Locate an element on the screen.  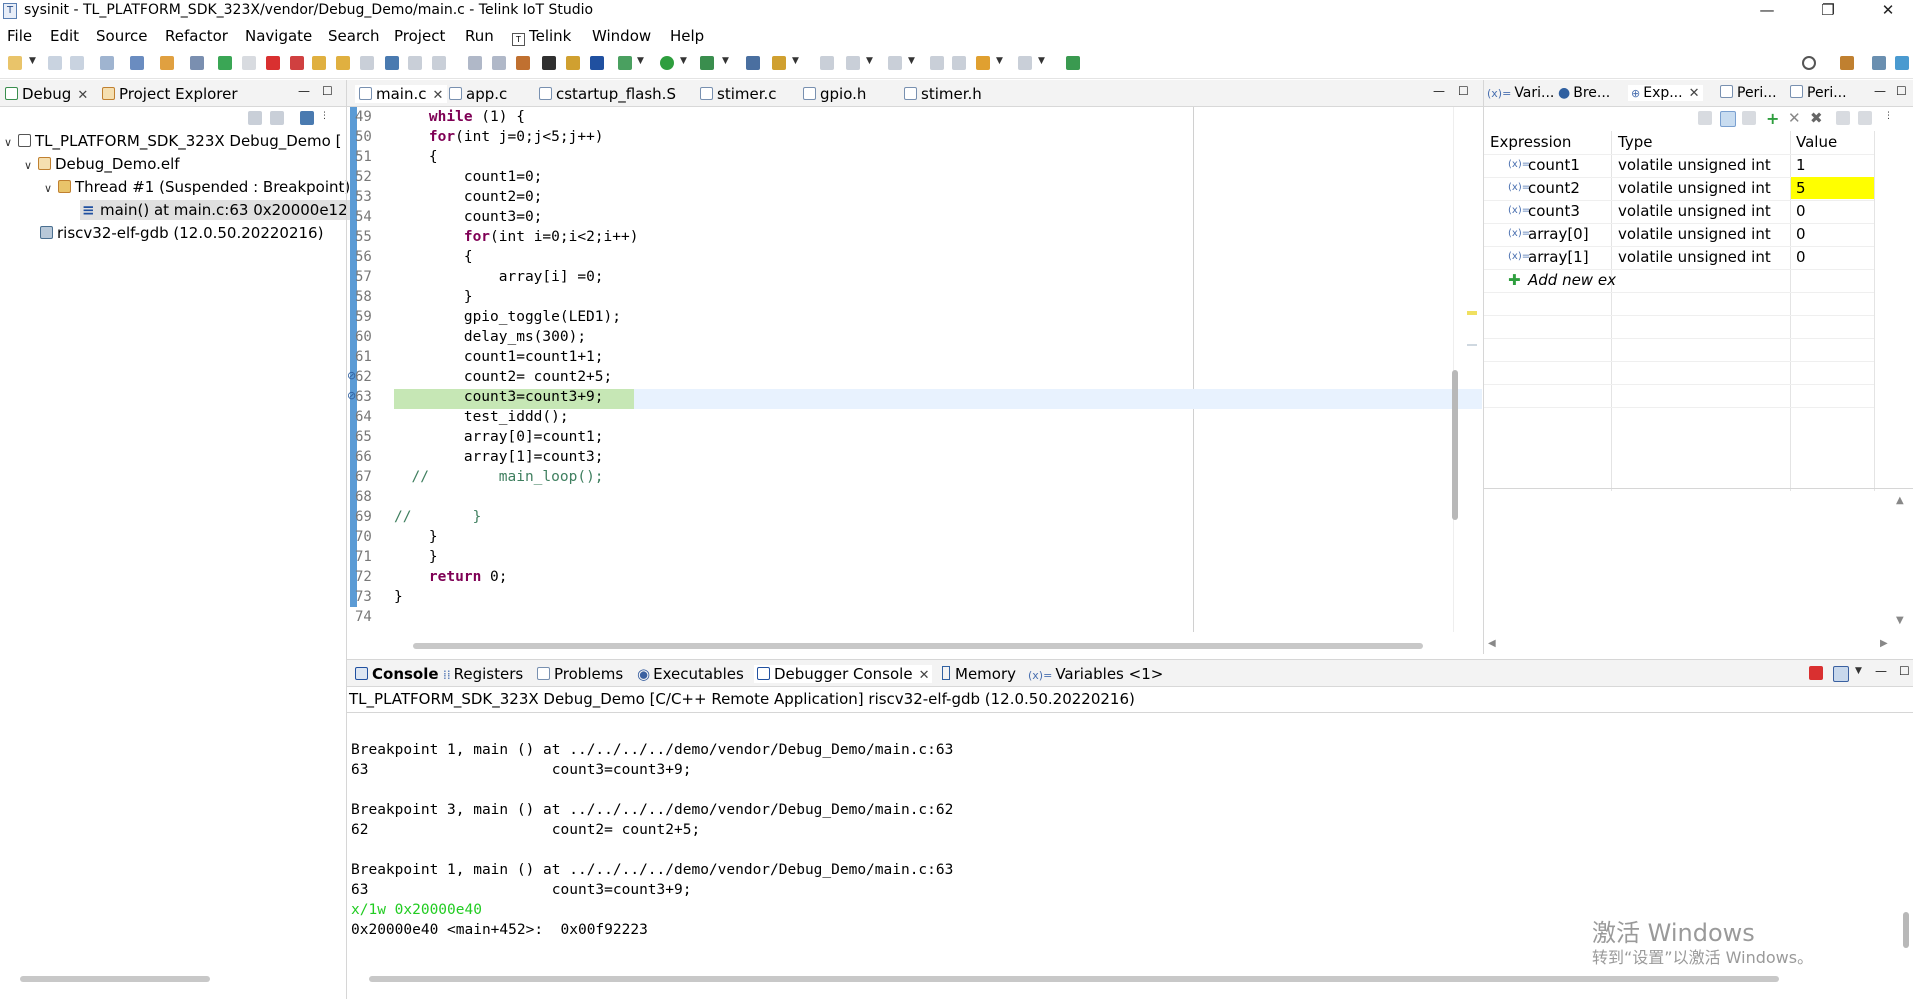
chevron-down-icon: ∨ is located at coordinates (11, 142).